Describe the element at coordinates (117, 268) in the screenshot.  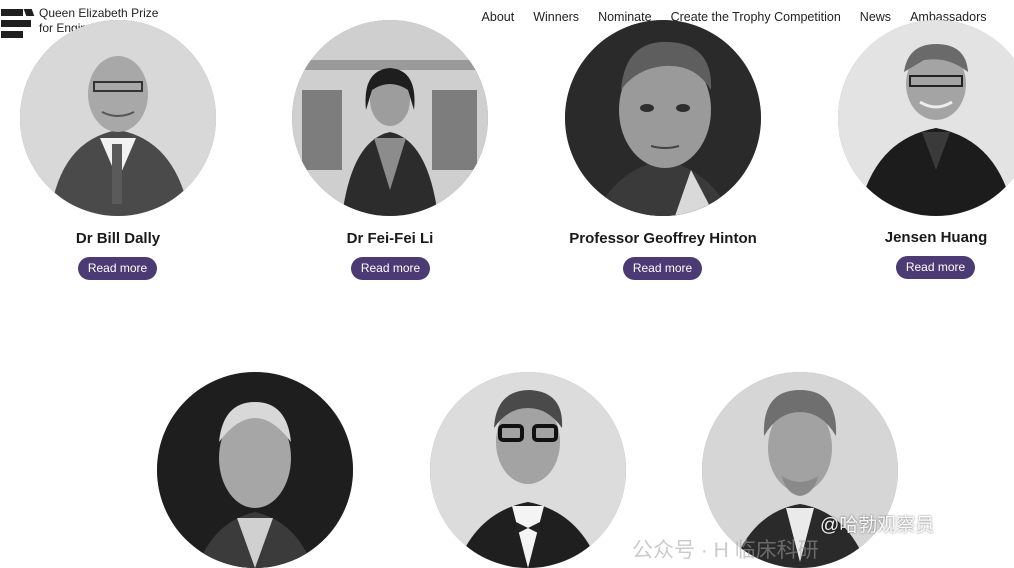
I see `read-more-button-bill-dally: Read more` at that location.